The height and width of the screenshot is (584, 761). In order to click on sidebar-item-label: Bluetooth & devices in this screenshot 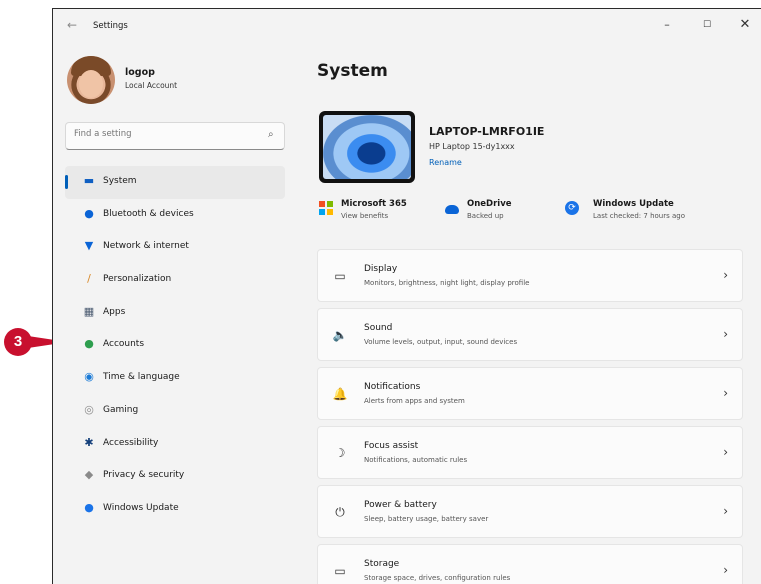, I will do `click(148, 213)`.